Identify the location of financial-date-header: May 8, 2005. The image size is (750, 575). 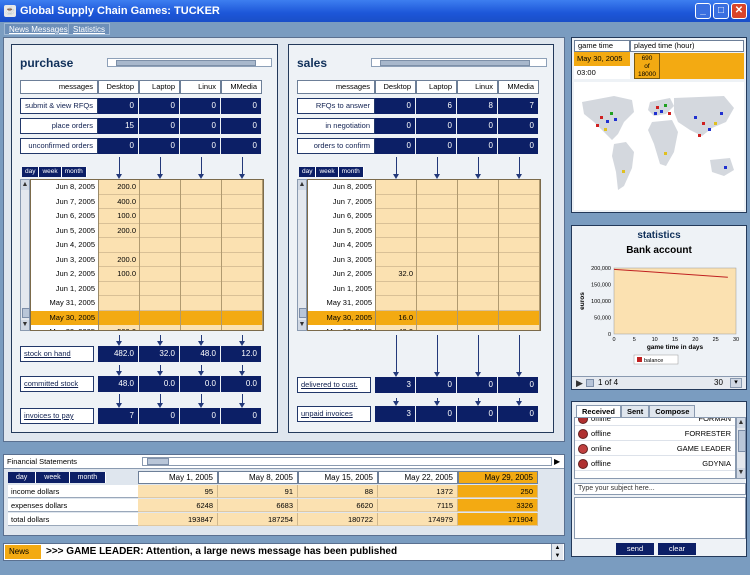
(258, 477).